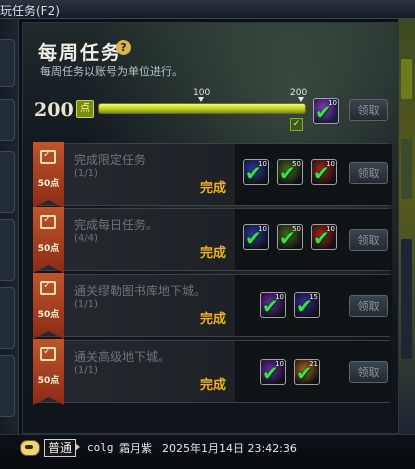  I want to click on task-name: 通关高级地下城。, so click(122, 357).